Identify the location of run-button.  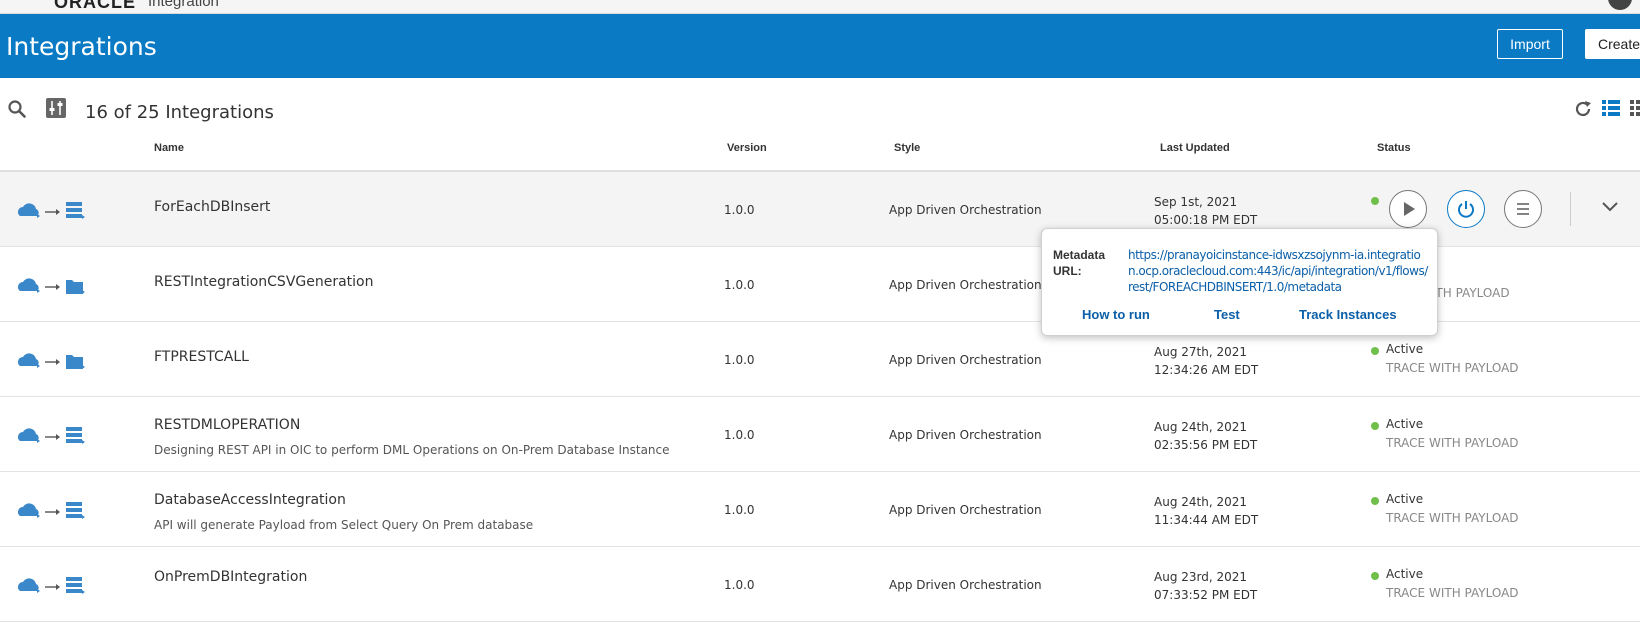
(1408, 209).